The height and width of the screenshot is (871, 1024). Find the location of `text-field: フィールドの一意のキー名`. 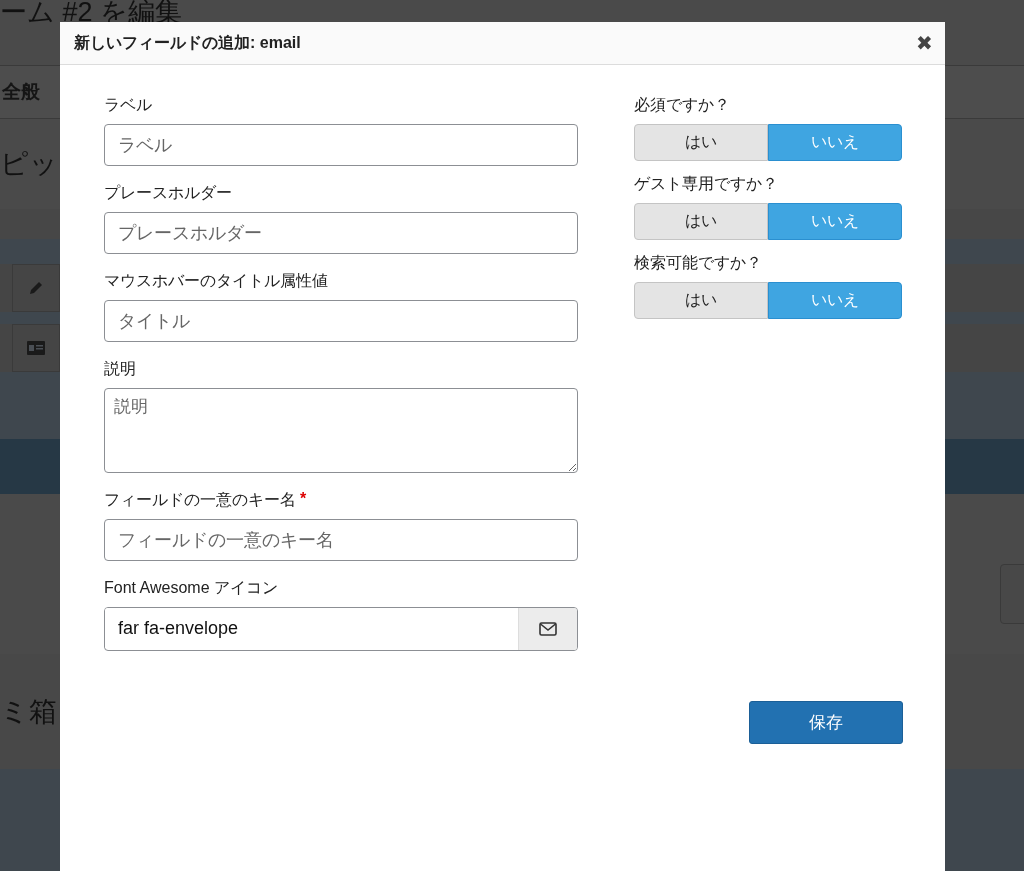

text-field: フィールドの一意のキー名 is located at coordinates (341, 540).